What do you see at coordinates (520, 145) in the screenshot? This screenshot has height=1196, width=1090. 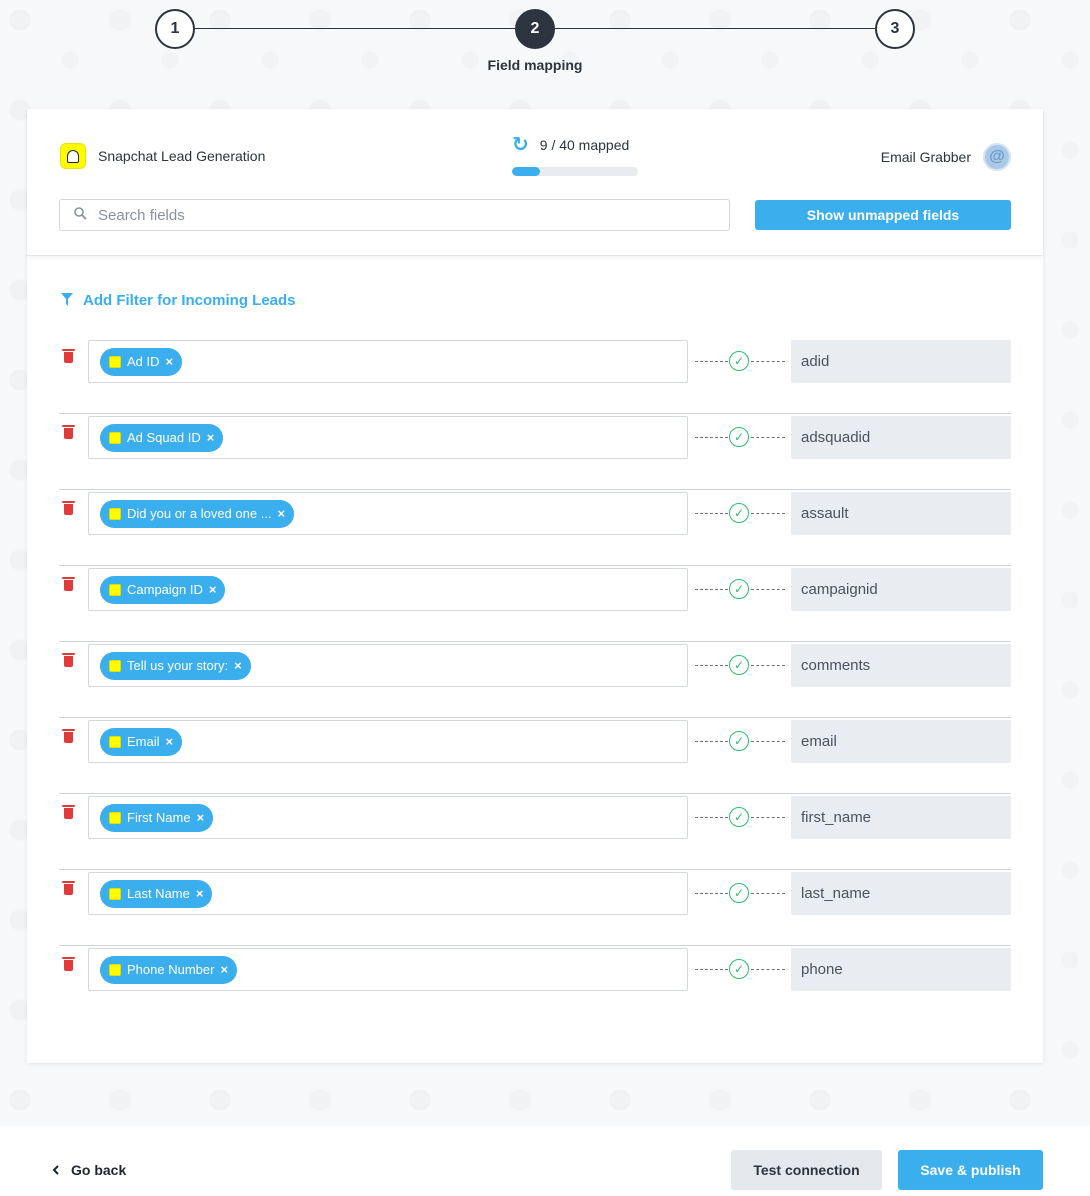 I see `refresh-icon: ↻` at bounding box center [520, 145].